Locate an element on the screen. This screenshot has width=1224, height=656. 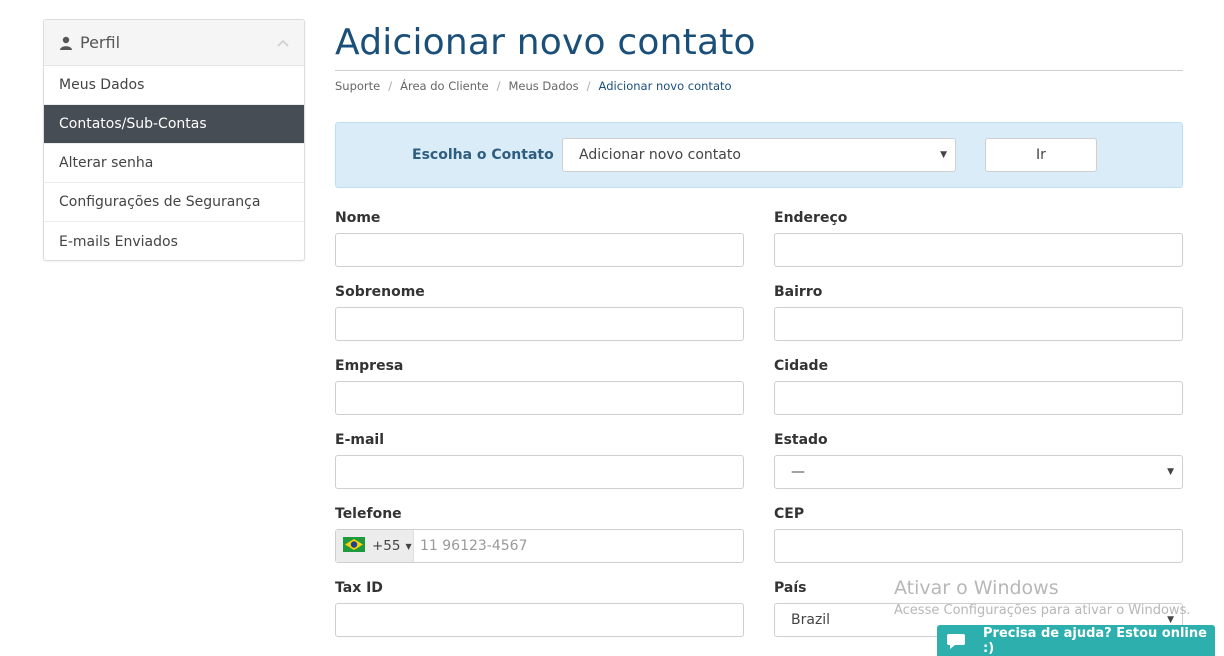
windows-activation-title: Ativar o Windows is located at coordinates (976, 588).